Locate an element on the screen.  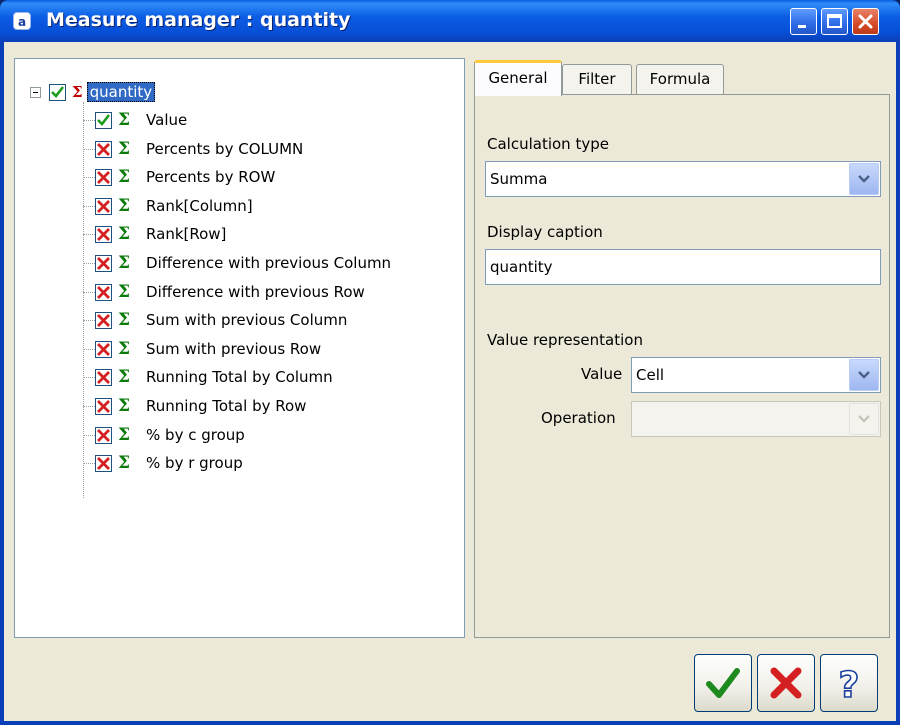
tree-item: Σ Rank[Column] is located at coordinates (174, 206).